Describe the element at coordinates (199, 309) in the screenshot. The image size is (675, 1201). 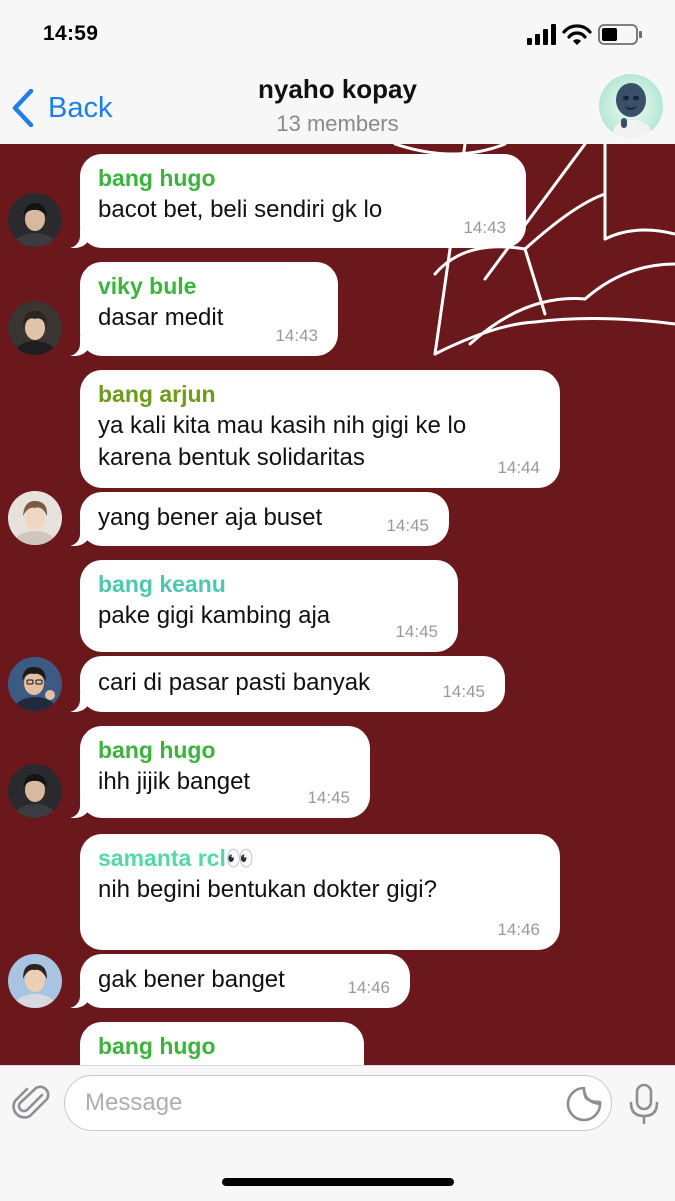
I see `message-bubble: viky bule dasar medit 14:43` at that location.